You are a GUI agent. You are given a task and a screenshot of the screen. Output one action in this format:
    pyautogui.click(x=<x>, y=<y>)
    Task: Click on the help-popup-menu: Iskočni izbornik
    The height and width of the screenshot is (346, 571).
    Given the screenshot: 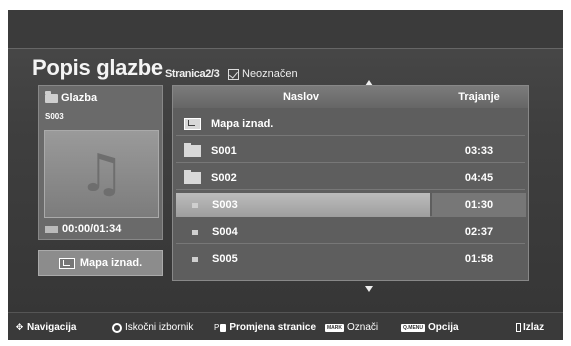 What is the action you would take?
    pyautogui.click(x=152, y=327)
    